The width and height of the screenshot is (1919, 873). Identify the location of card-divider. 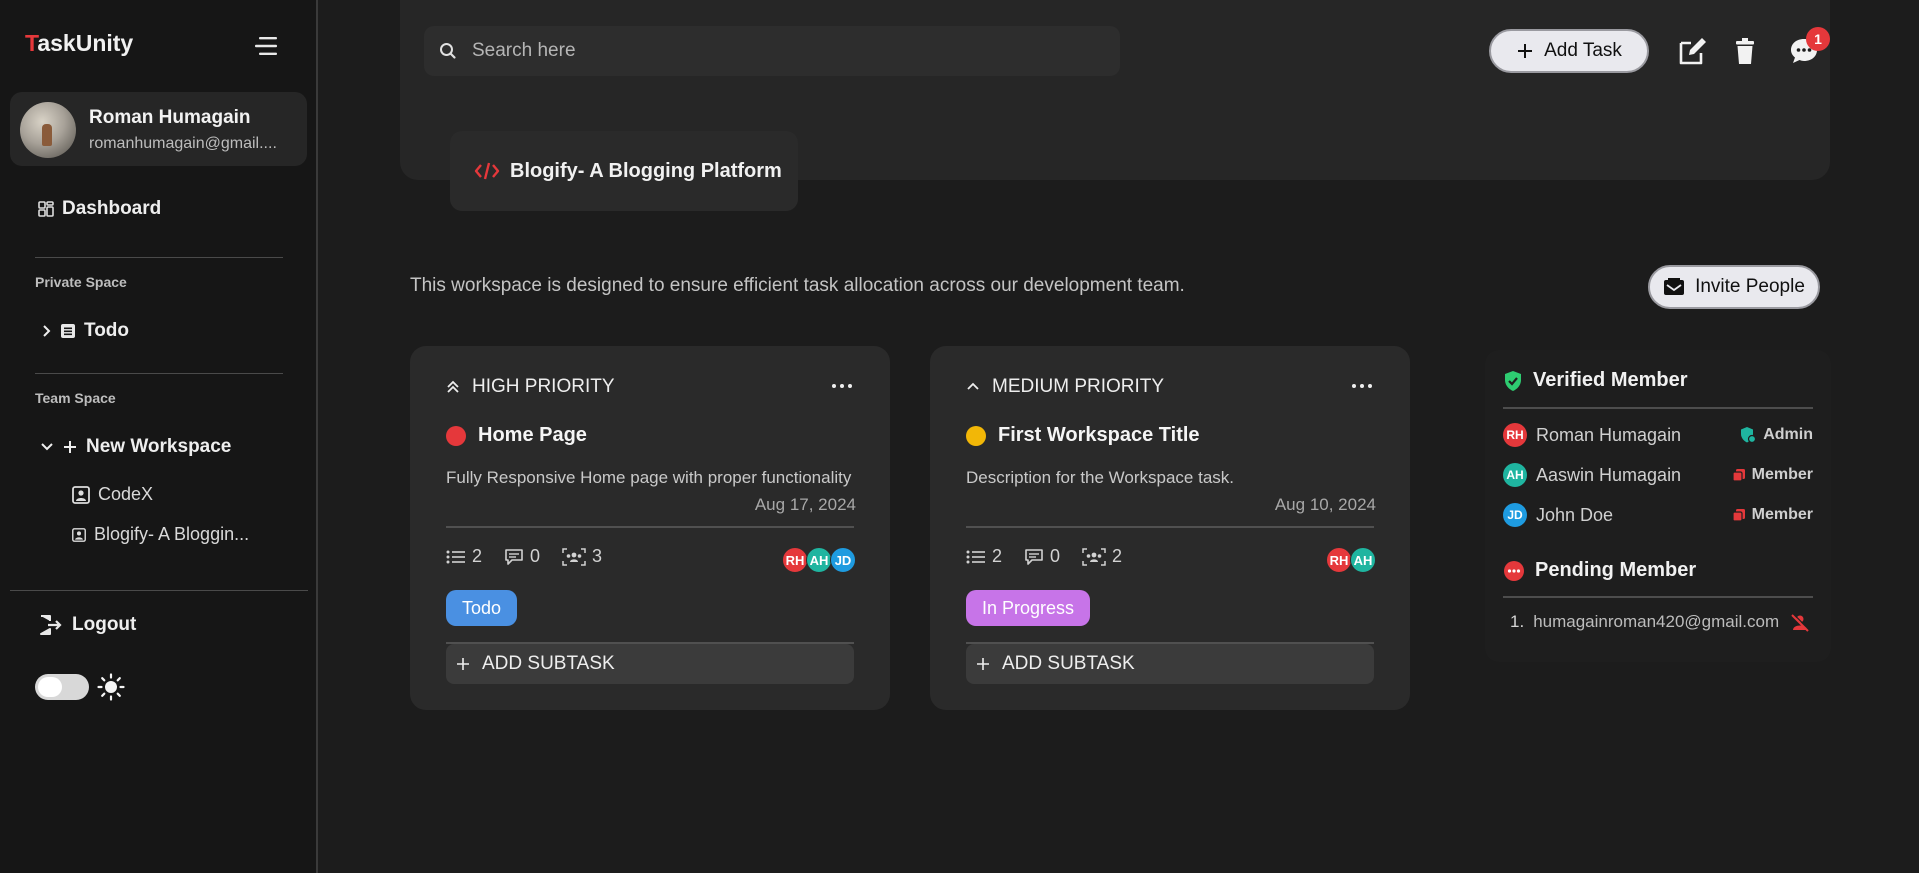
(1170, 527).